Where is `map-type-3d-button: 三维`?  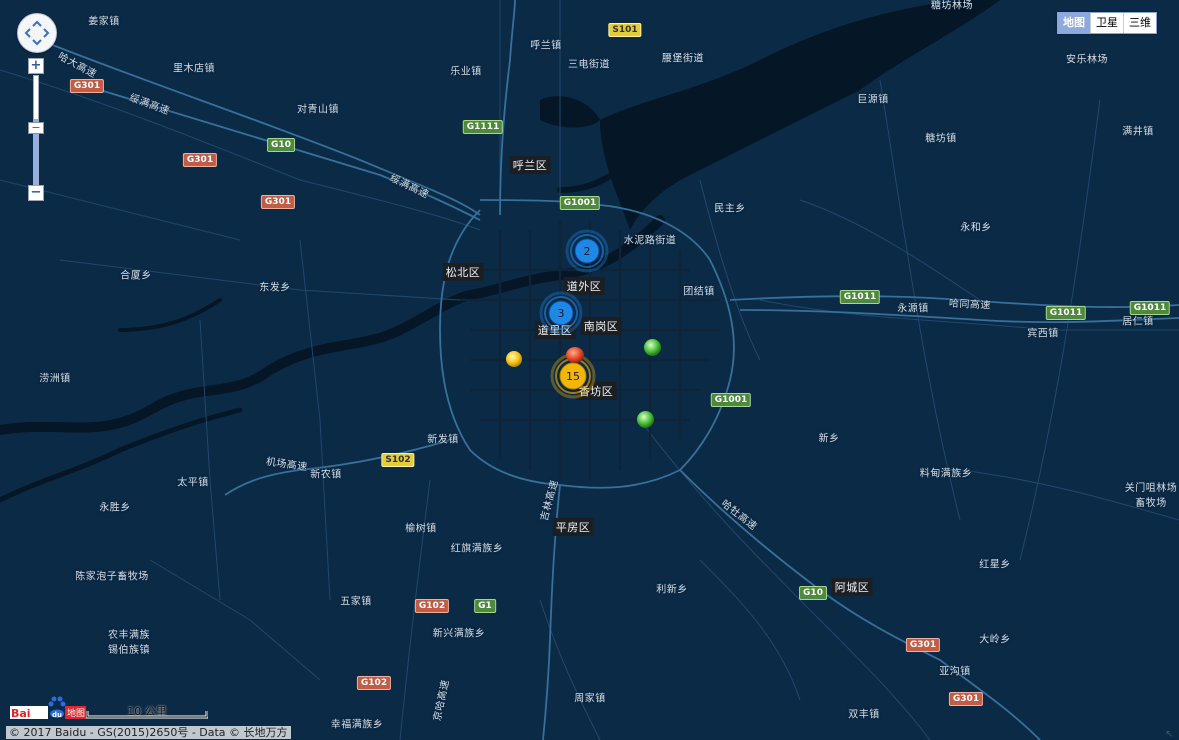
map-type-3d-button: 三维 is located at coordinates (1139, 23).